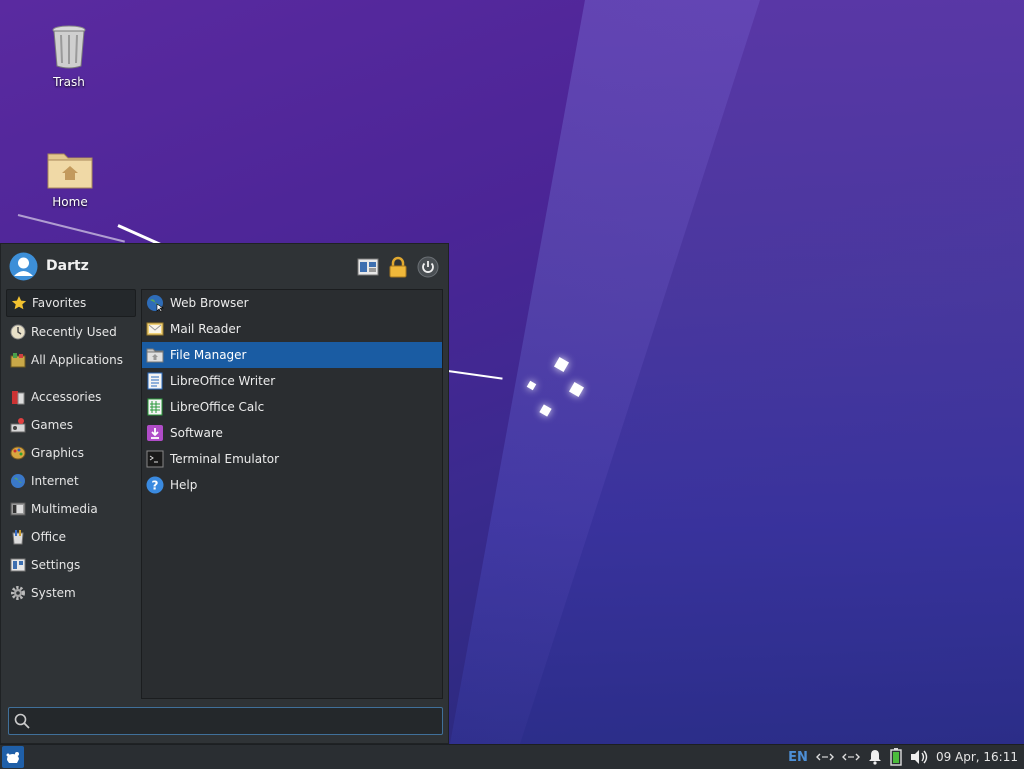  What do you see at coordinates (217, 407) in the screenshot?
I see `app-label: LibreOffice Calc` at bounding box center [217, 407].